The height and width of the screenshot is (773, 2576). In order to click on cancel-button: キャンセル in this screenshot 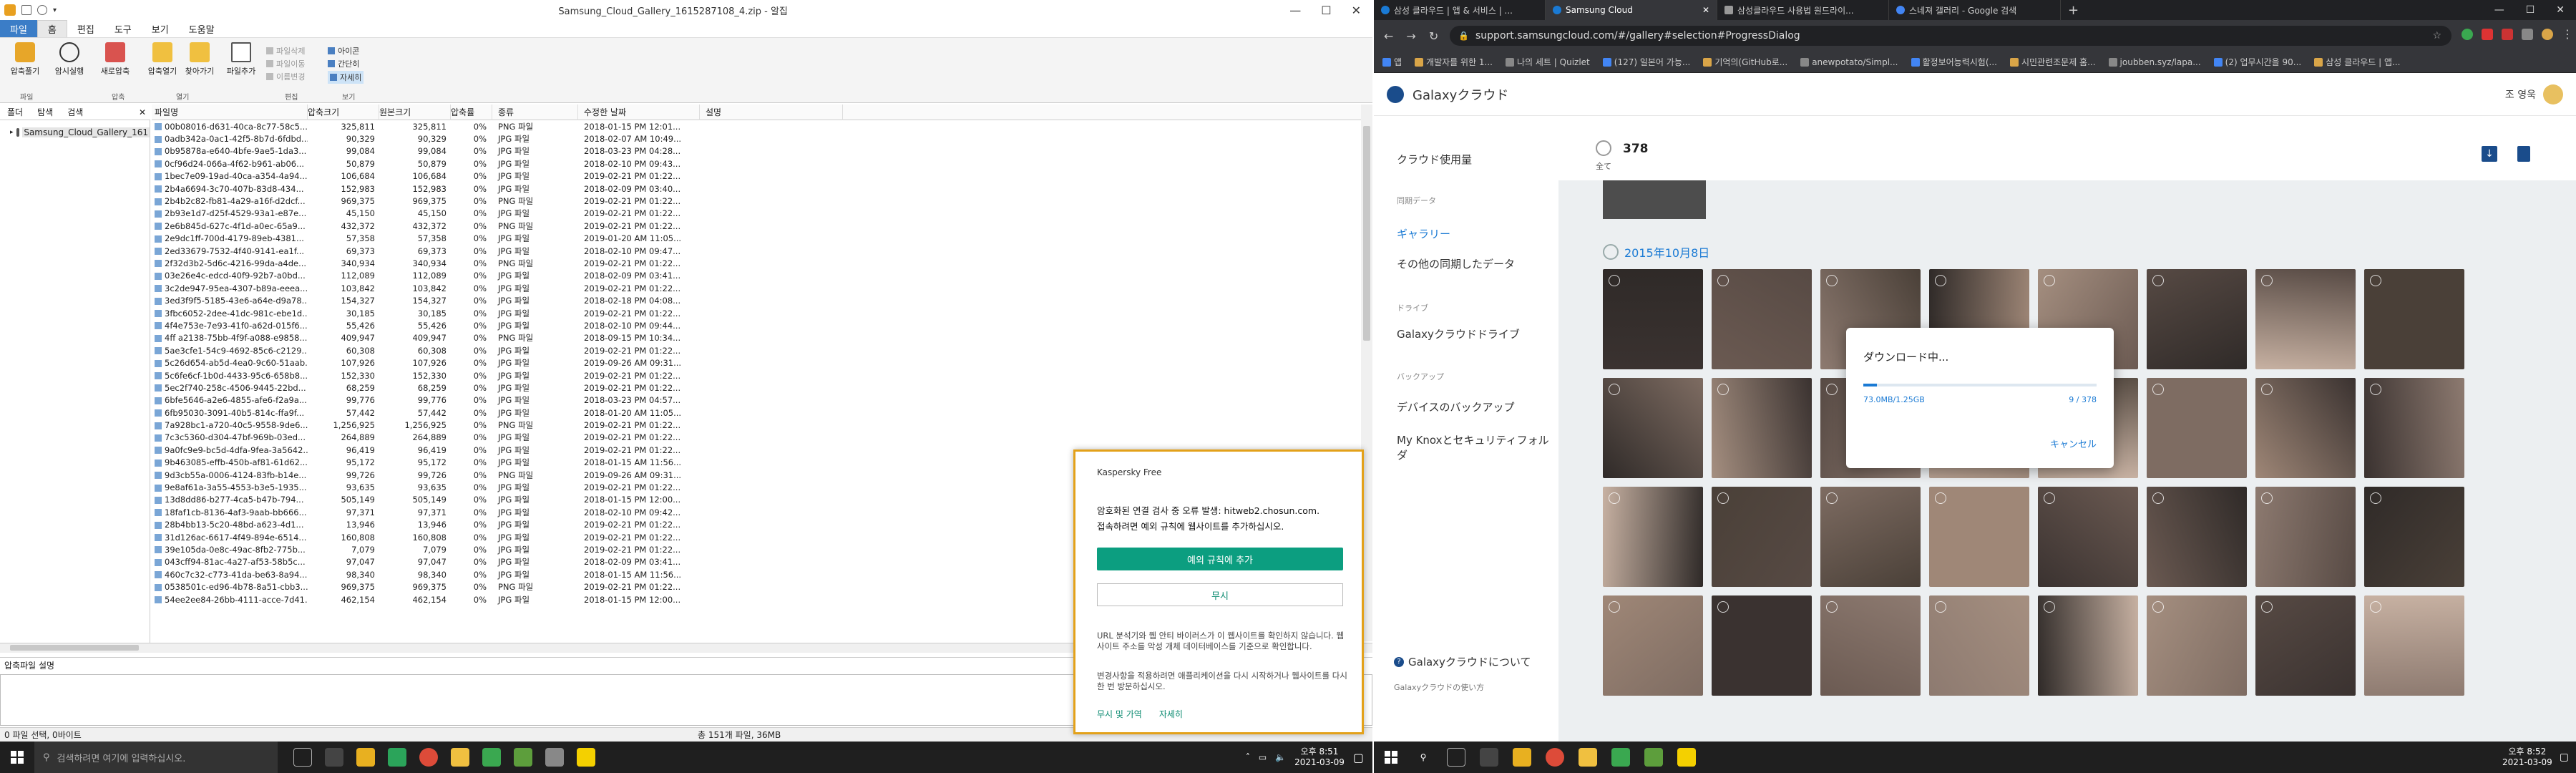, I will do `click(2073, 443)`.